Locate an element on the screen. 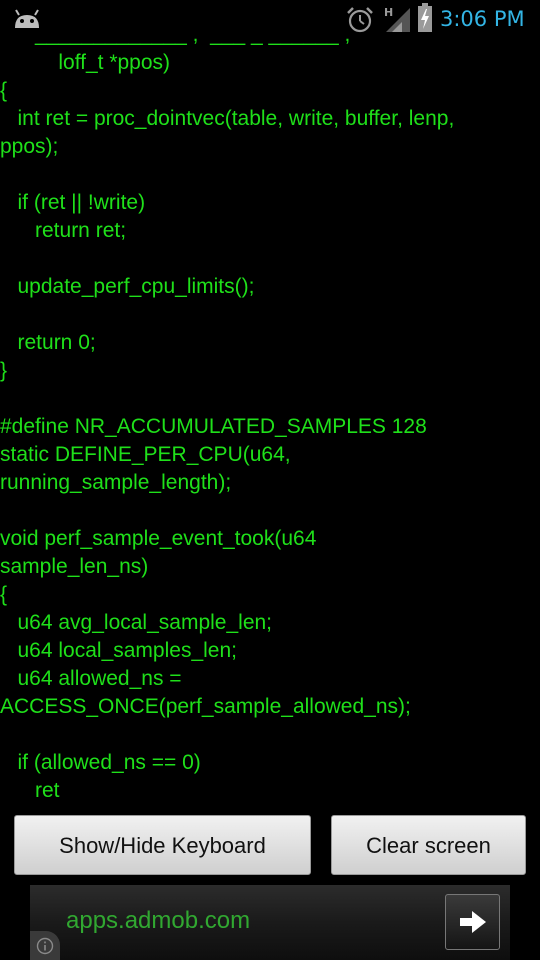 This screenshot has width=540, height=960. ad-arrow-button is located at coordinates (472, 922).